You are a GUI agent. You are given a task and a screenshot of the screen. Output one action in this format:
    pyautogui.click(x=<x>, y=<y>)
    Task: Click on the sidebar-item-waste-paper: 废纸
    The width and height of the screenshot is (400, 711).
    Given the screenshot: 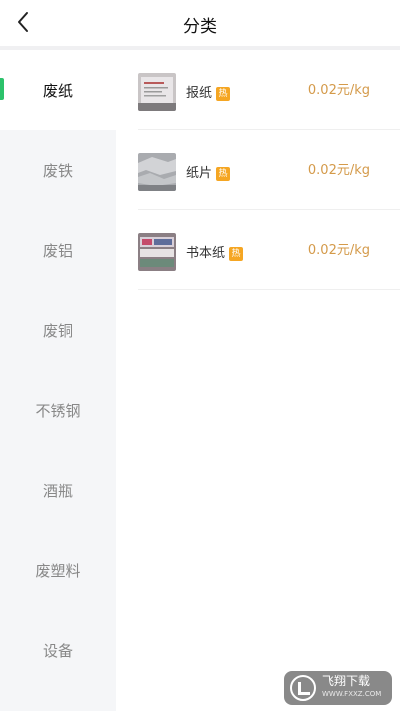 What is the action you would take?
    pyautogui.click(x=58, y=90)
    